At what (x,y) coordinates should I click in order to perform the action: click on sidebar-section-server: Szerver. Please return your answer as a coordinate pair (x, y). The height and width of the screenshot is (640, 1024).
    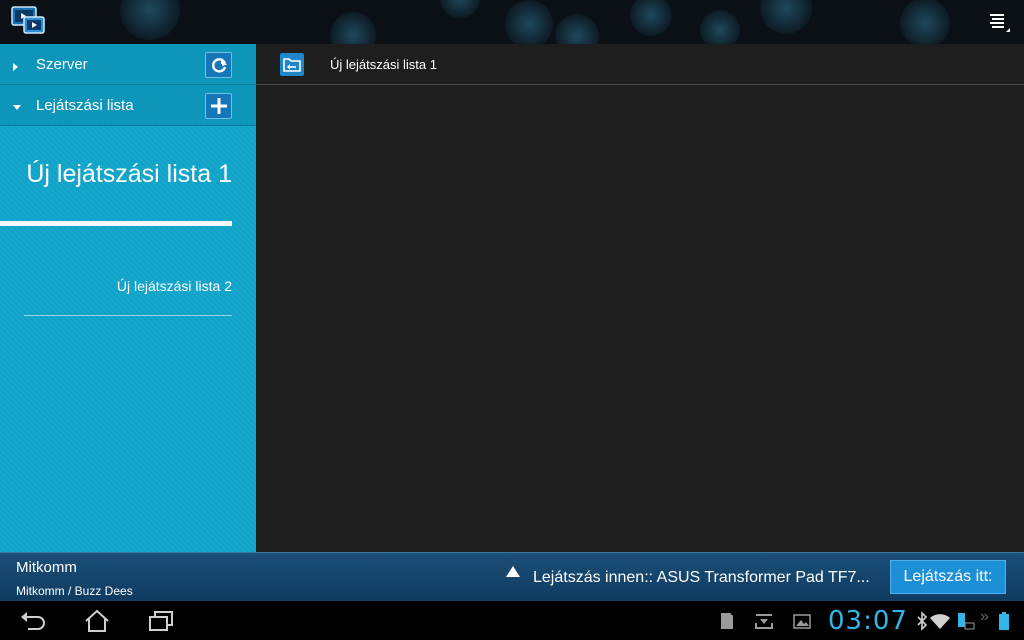
    Looking at the image, I should click on (128, 64).